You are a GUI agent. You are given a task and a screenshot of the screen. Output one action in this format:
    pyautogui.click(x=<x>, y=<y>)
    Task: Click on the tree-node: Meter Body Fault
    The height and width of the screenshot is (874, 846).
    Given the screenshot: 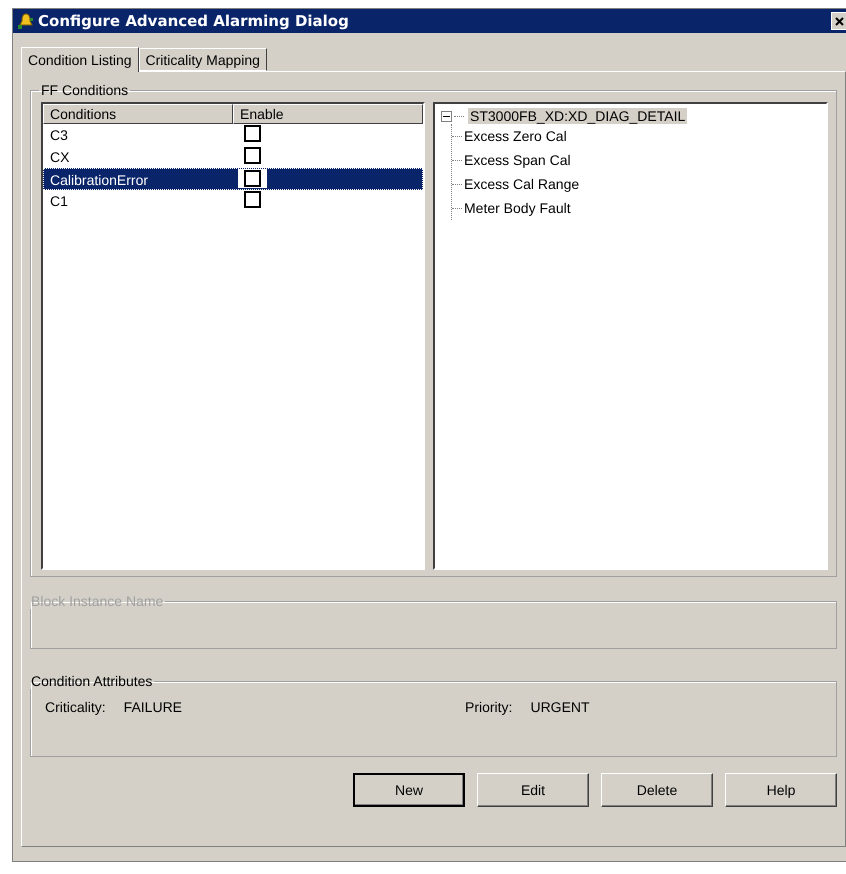 What is the action you would take?
    pyautogui.click(x=517, y=208)
    